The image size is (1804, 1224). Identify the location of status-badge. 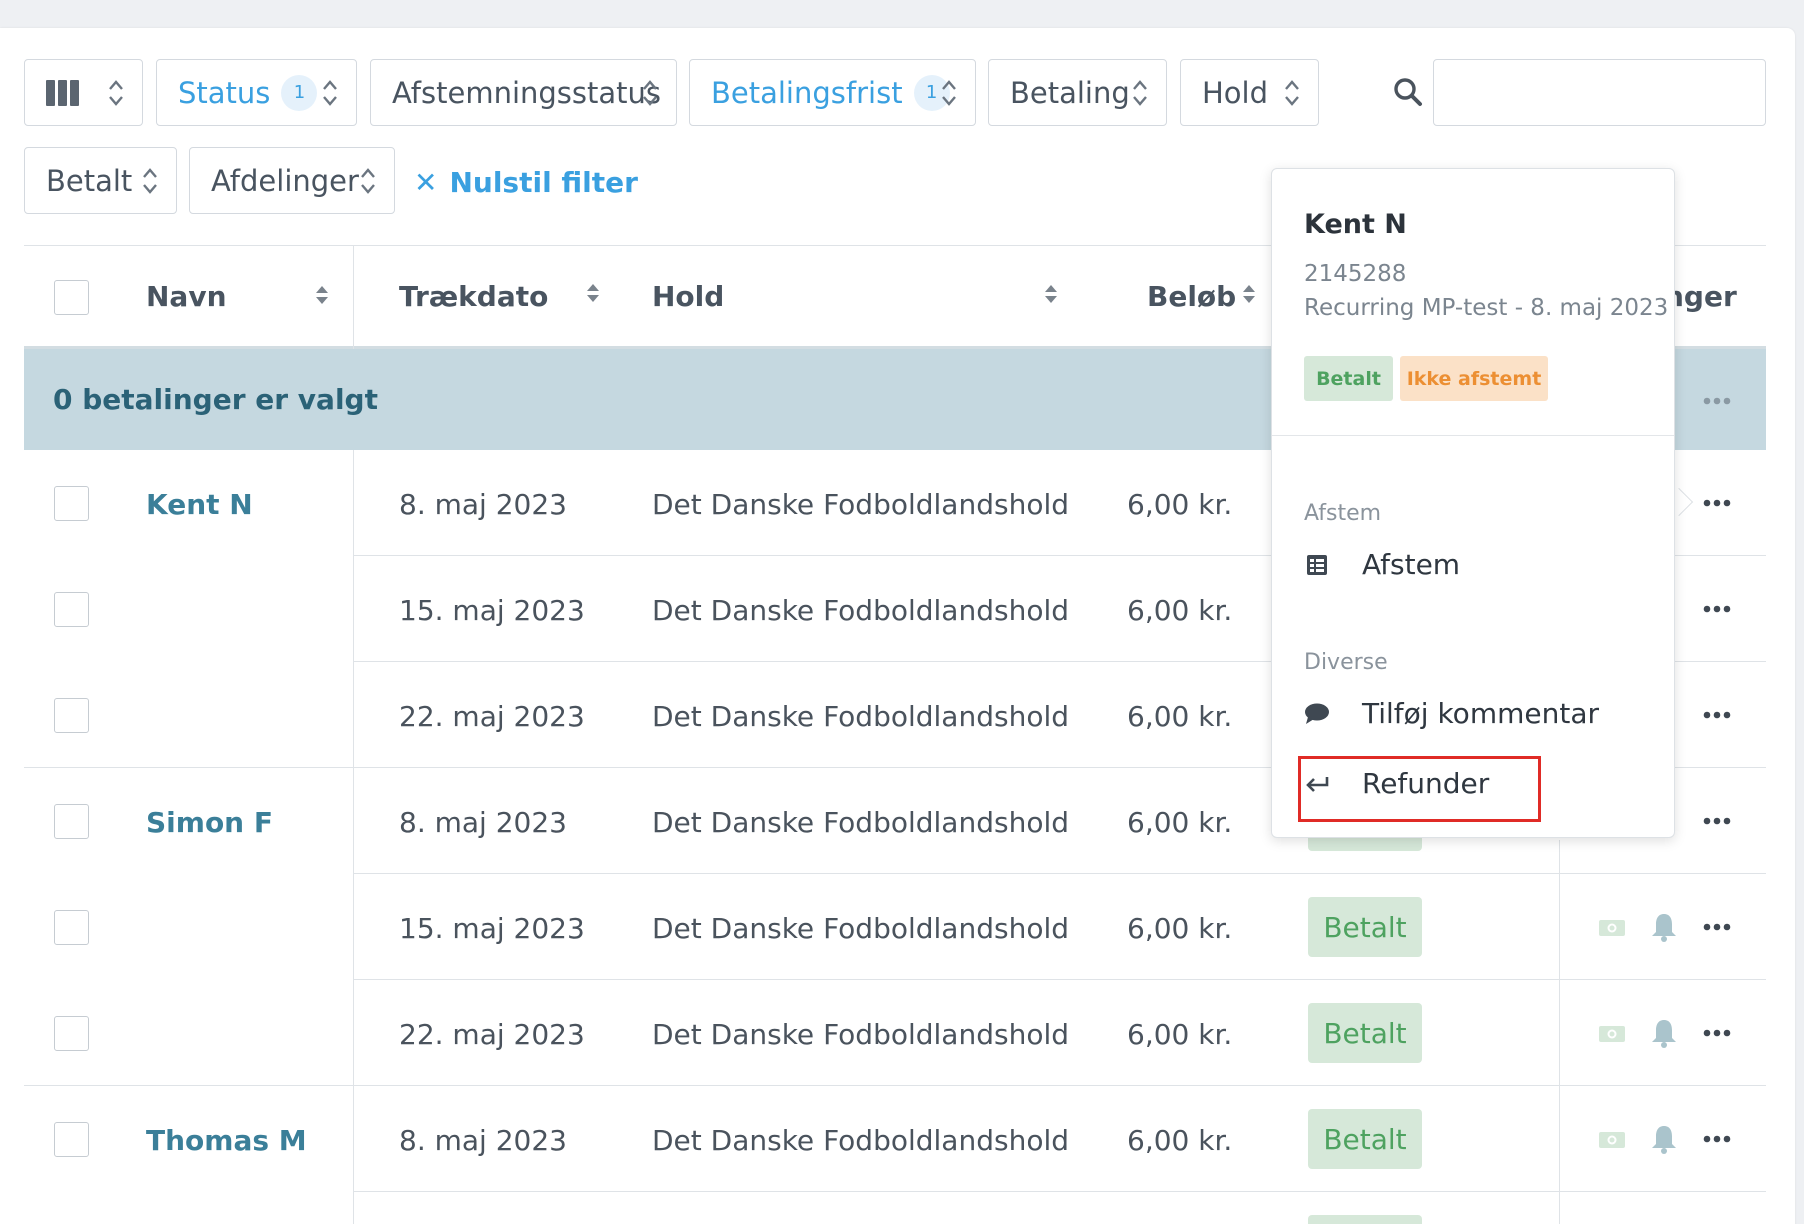
(1365, 1219).